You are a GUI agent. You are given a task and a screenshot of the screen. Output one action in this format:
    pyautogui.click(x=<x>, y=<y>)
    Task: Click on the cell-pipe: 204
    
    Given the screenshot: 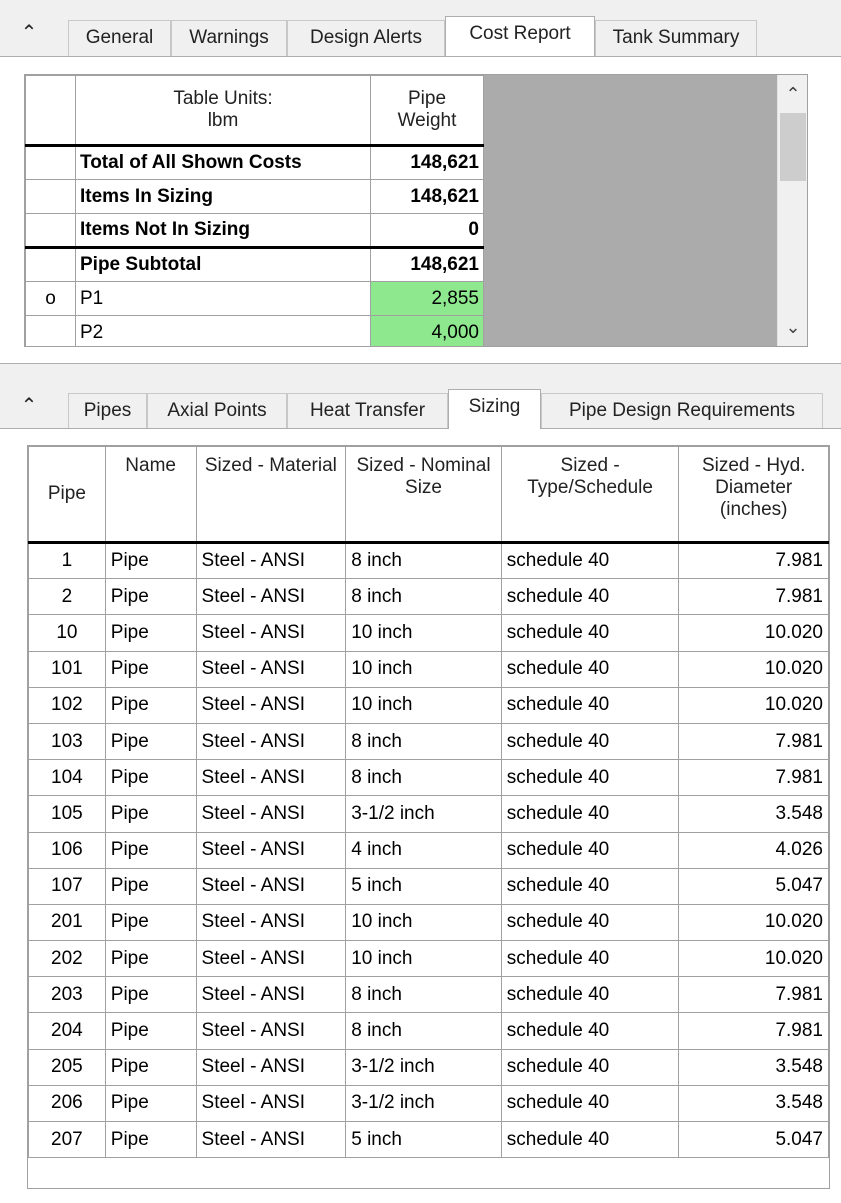 What is the action you would take?
    pyautogui.click(x=67, y=1031)
    